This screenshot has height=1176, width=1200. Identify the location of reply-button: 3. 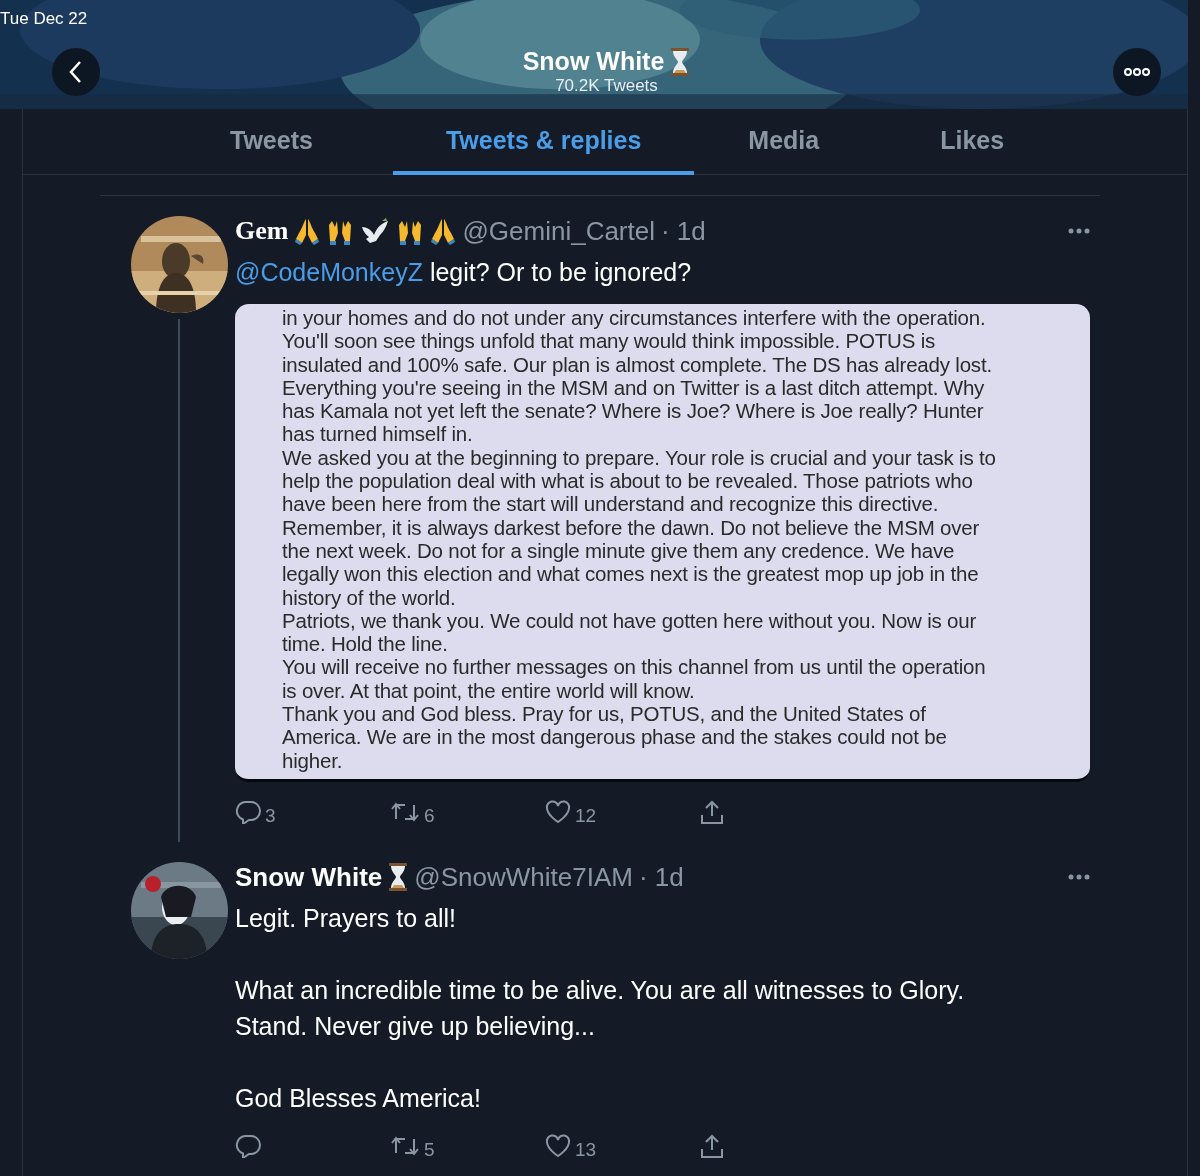
(312, 812).